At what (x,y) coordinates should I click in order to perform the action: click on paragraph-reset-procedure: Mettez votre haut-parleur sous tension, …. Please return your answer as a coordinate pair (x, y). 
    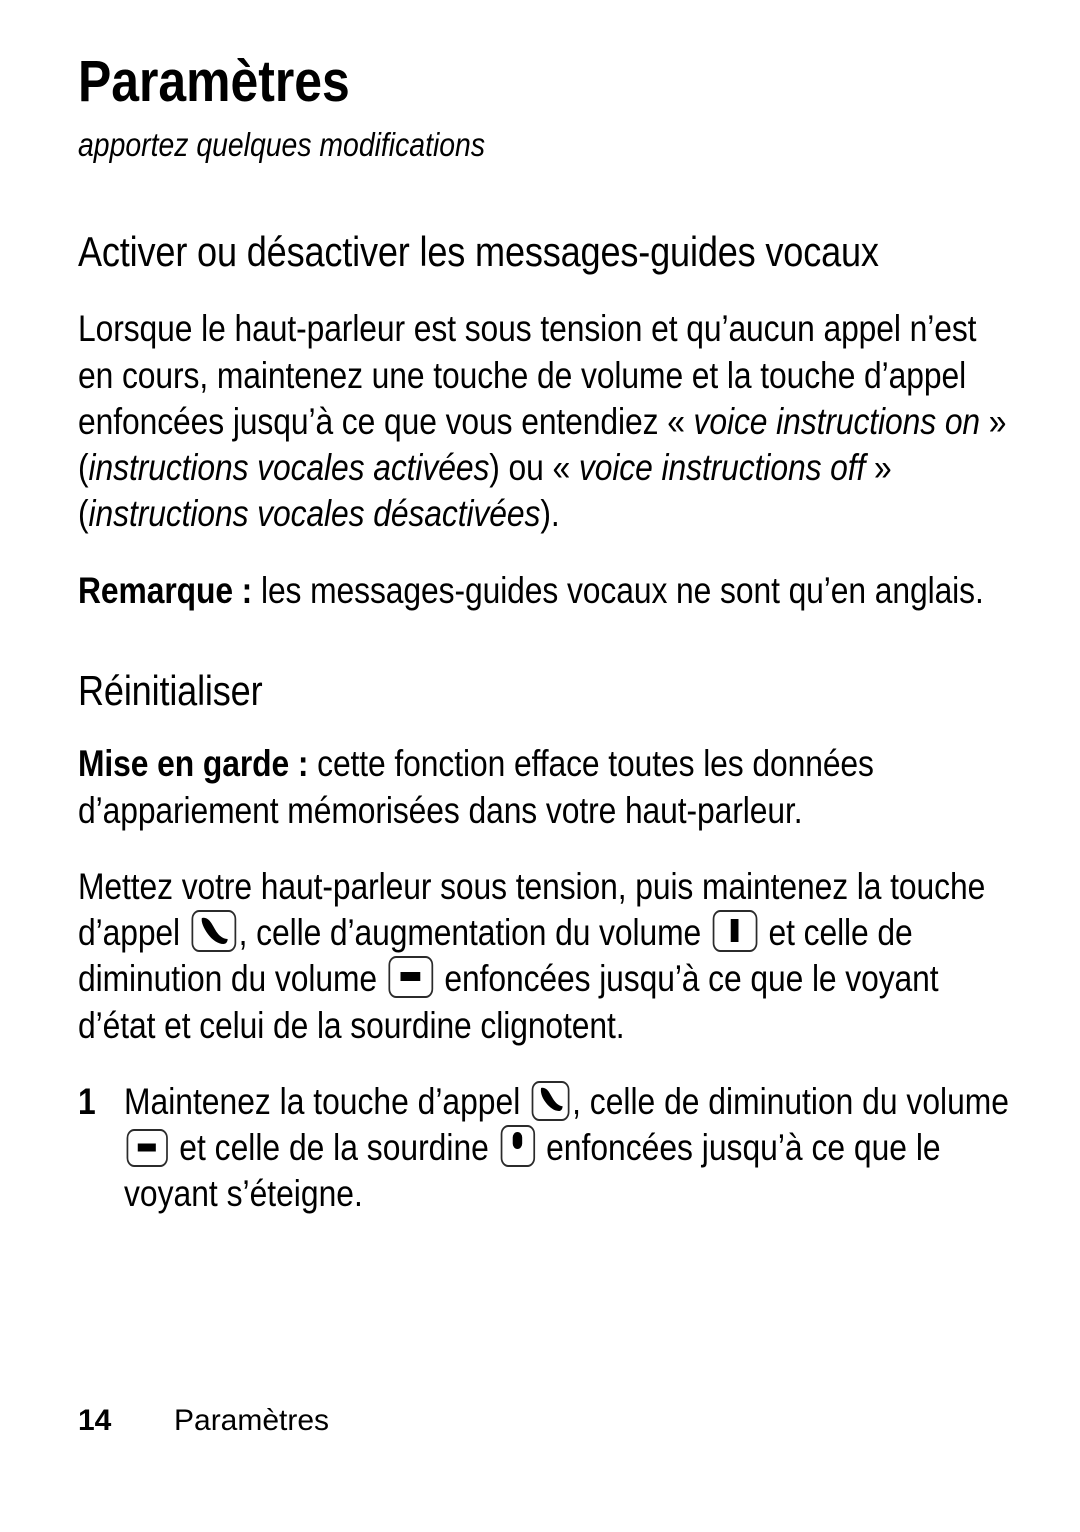
    Looking at the image, I should click on (549, 956).